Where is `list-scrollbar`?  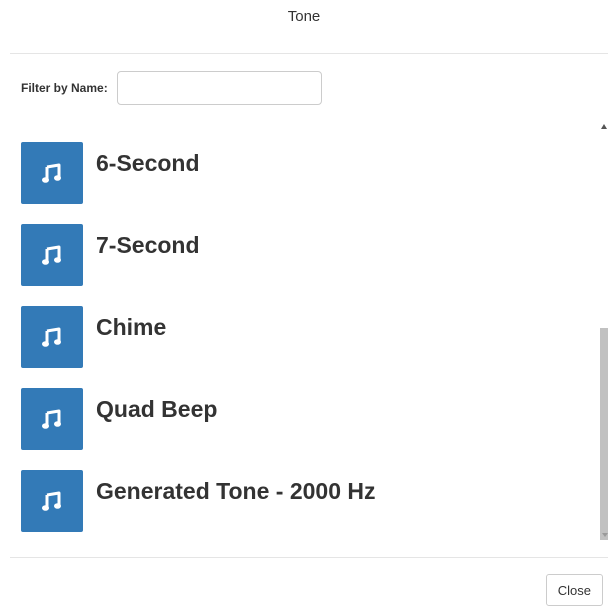 list-scrollbar is located at coordinates (604, 335).